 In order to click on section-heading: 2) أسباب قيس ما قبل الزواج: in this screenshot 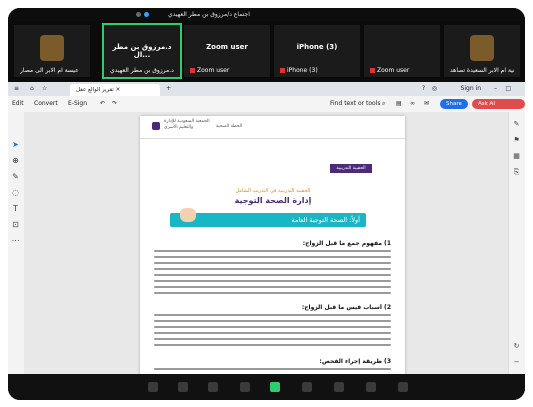, I will do `click(346, 307)`.